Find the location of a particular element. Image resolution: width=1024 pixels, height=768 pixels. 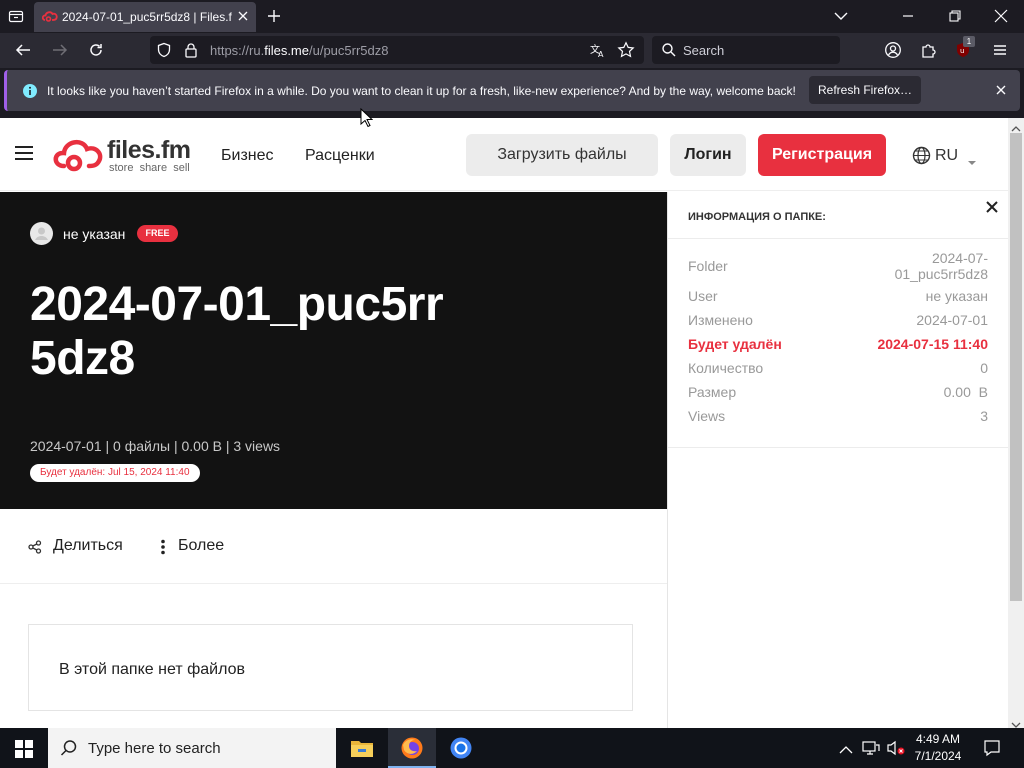

restore-icon is located at coordinates (955, 18).